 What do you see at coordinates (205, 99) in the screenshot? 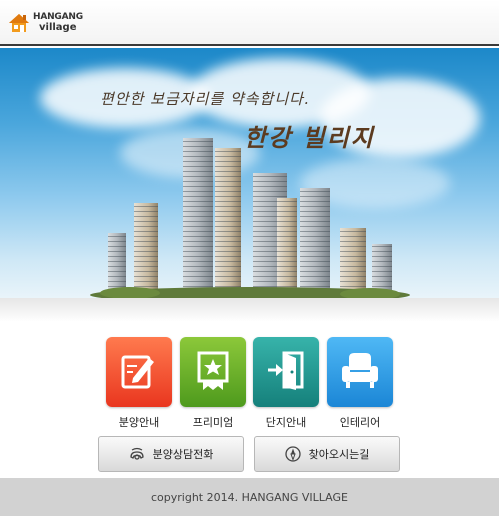
I see `hero-slogan: 편안한 보금자리를 약속합니다.` at bounding box center [205, 99].